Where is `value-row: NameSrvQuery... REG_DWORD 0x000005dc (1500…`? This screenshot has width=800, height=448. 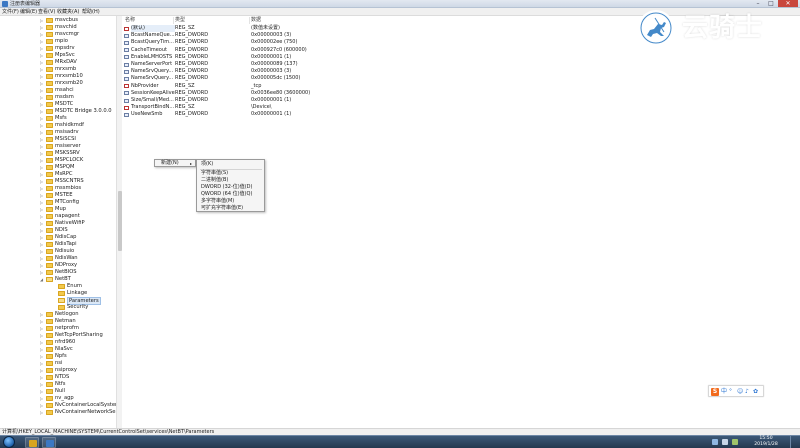 value-row: NameSrvQuery... REG_DWORD 0x000005dc (1500… is located at coordinates (273, 78).